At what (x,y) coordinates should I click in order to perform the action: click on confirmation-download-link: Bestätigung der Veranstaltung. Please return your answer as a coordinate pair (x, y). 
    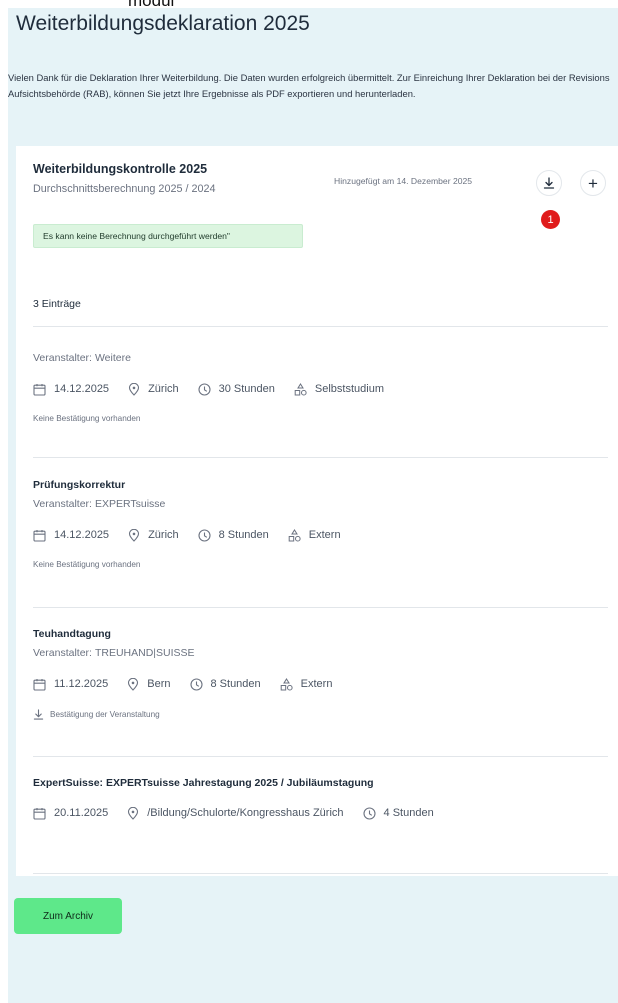
    Looking at the image, I should click on (320, 714).